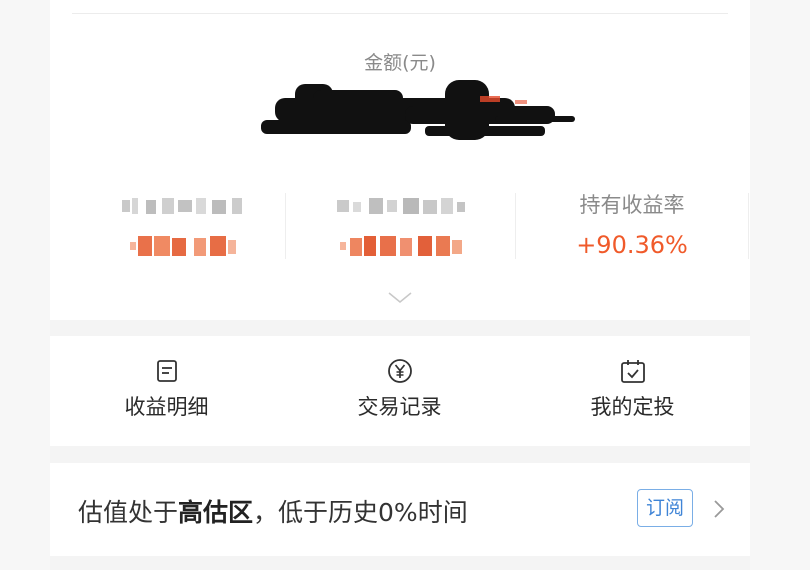 The image size is (810, 570). What do you see at coordinates (632, 388) in the screenshot?
I see `my-auto-invest-button: 我的定投` at bounding box center [632, 388].